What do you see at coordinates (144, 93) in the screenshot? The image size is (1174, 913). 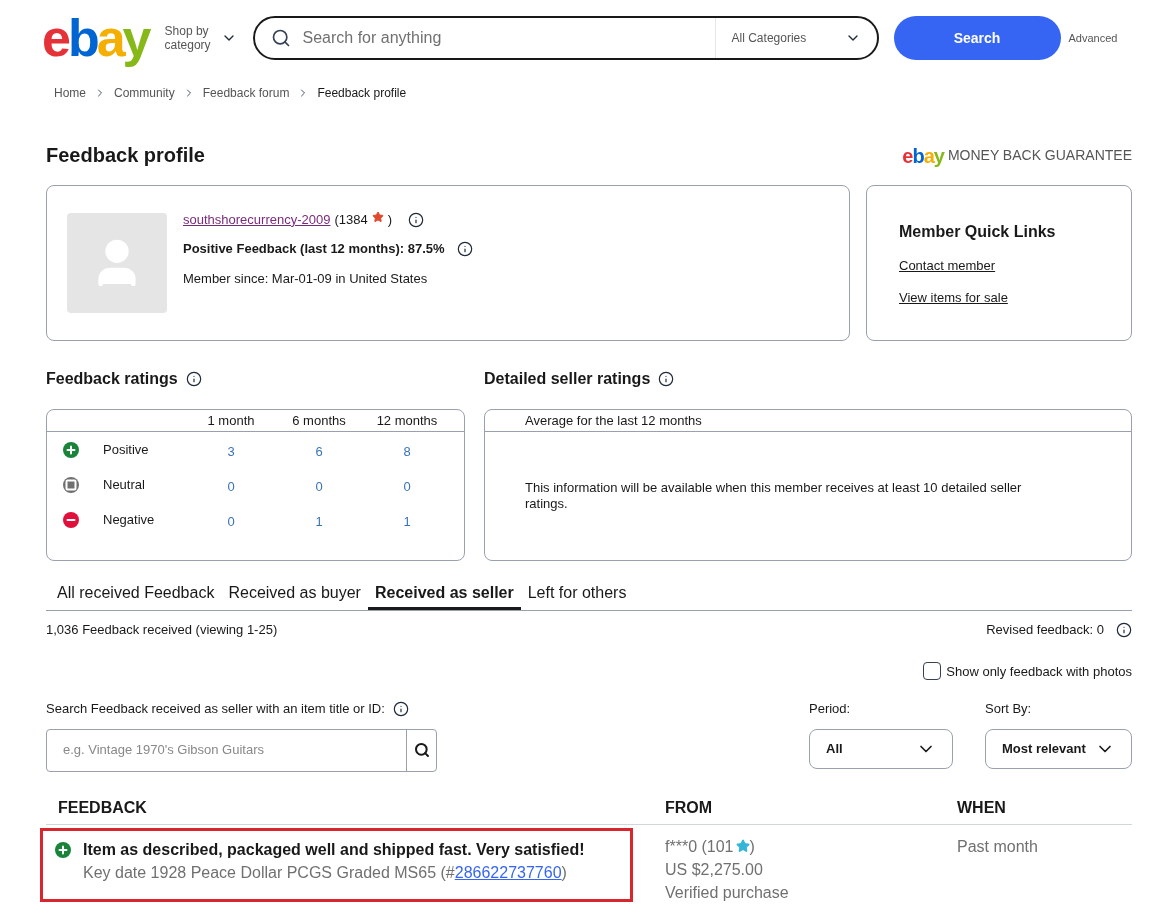 I see `breadcrumb-link: Community` at bounding box center [144, 93].